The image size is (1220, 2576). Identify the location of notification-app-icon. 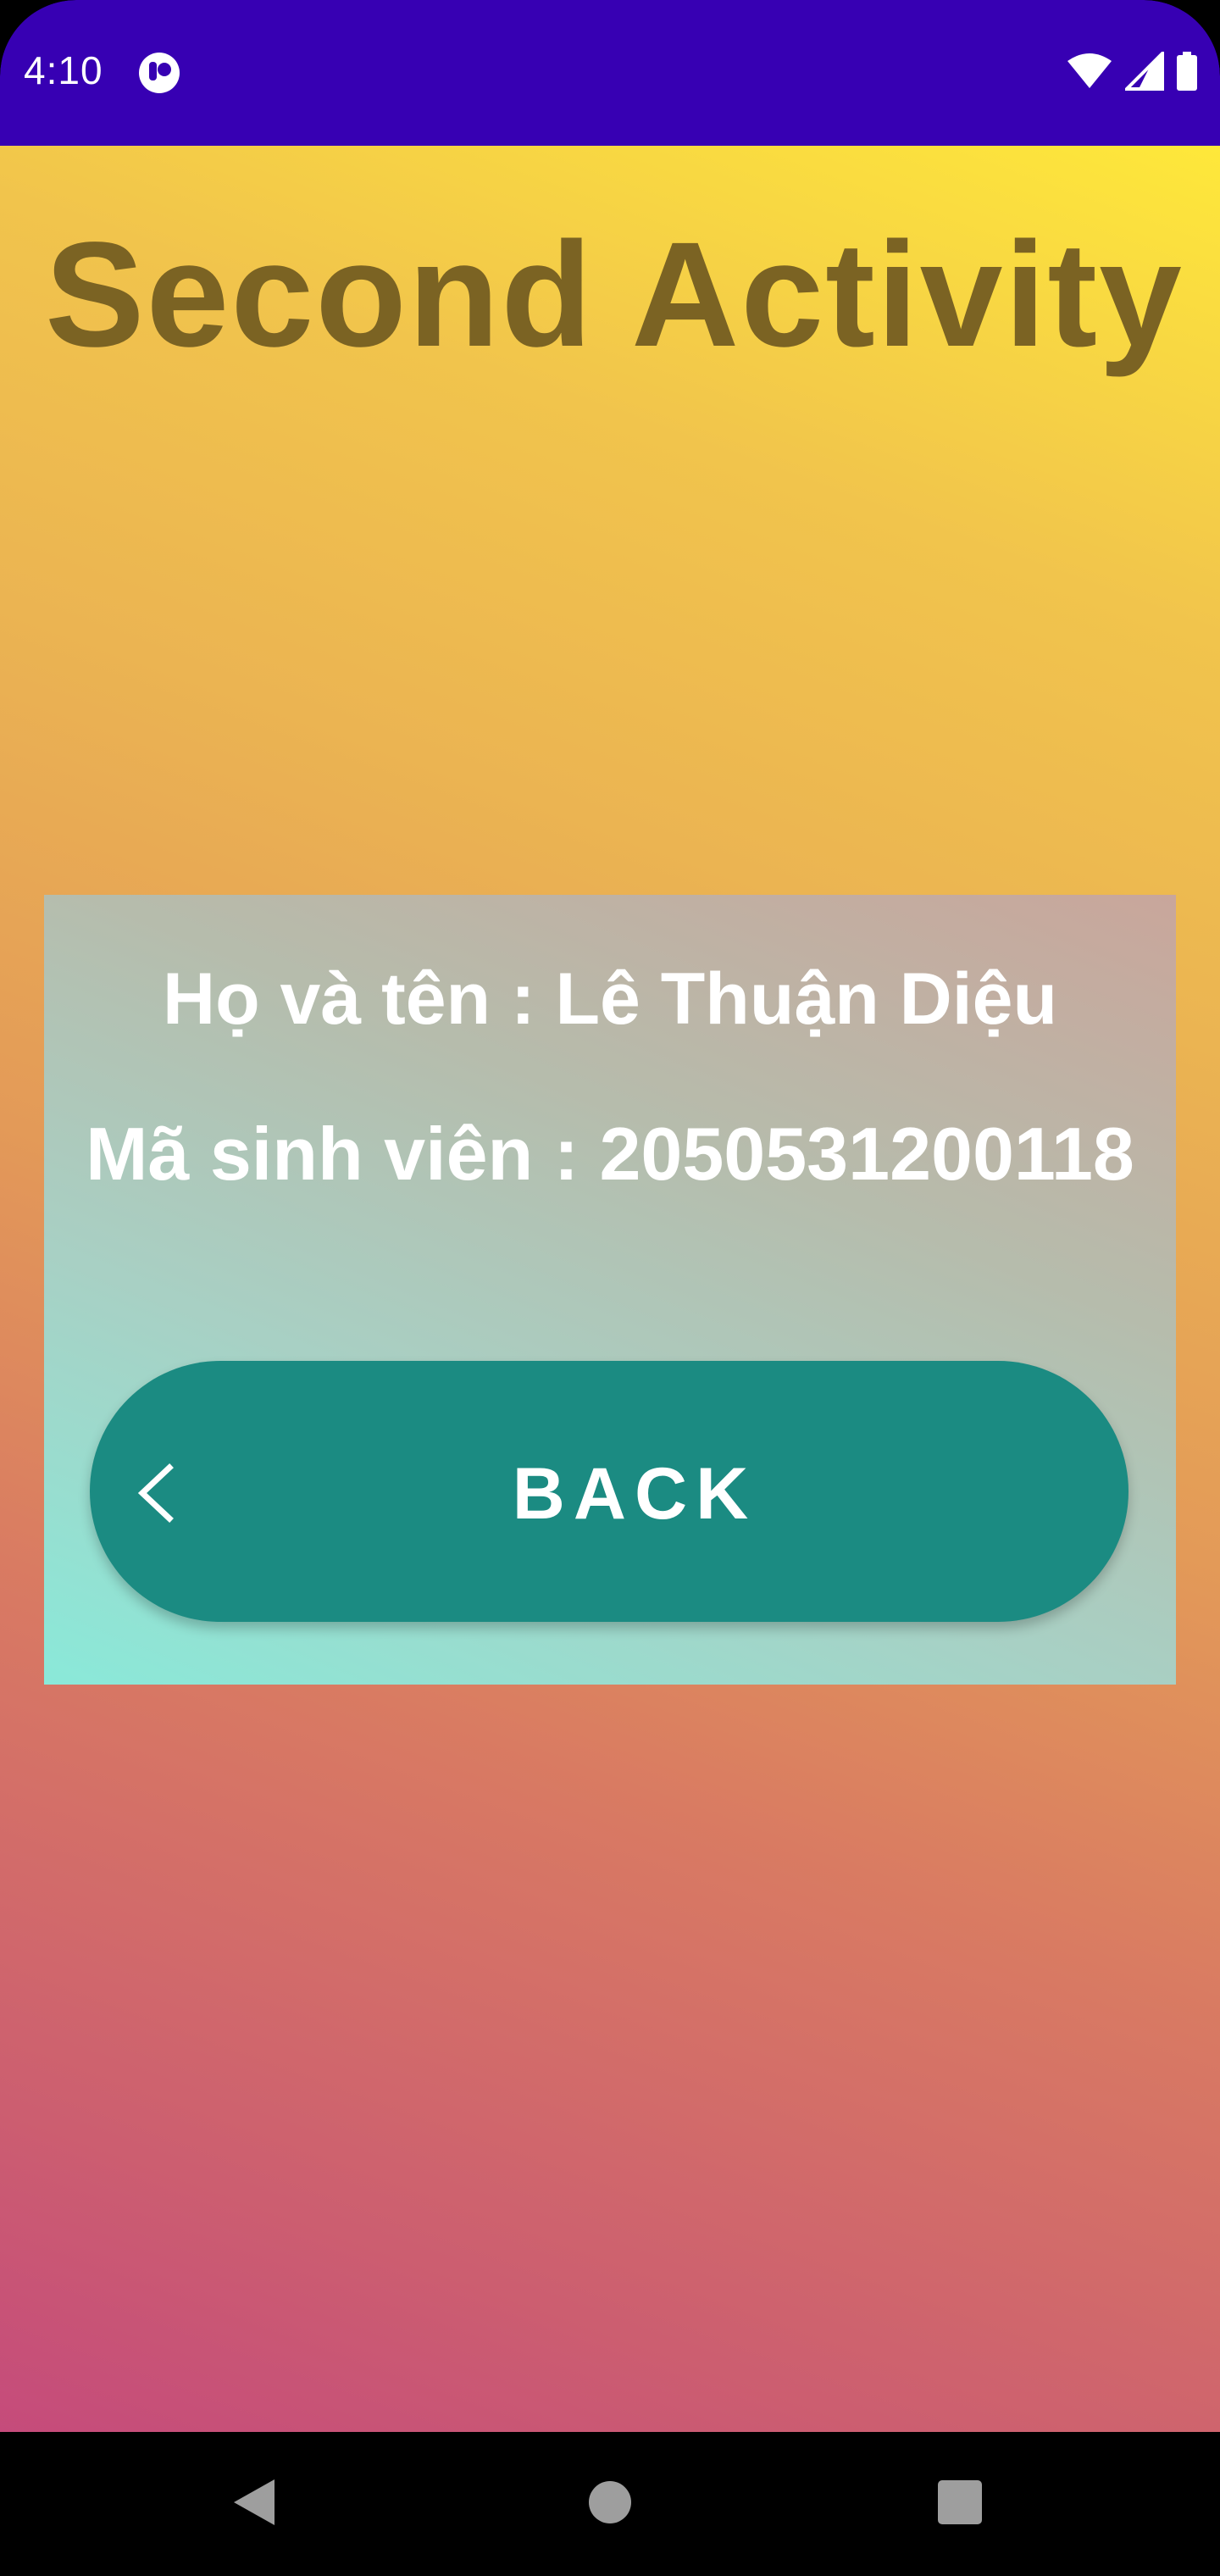
(159, 73).